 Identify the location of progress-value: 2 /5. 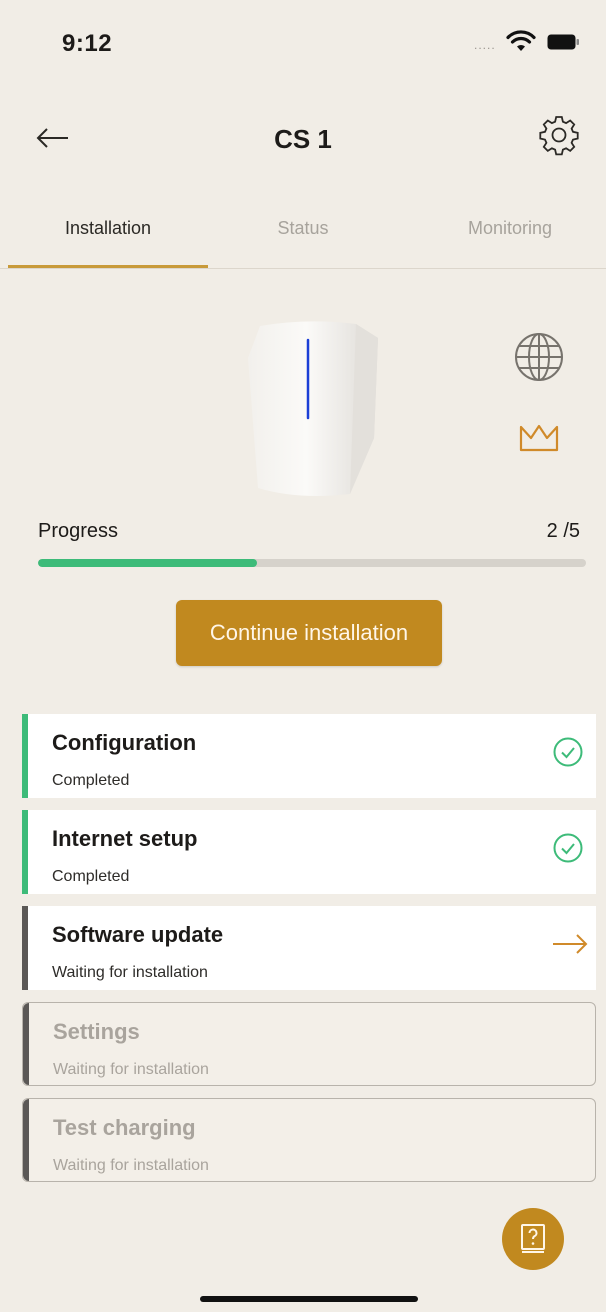
(563, 531).